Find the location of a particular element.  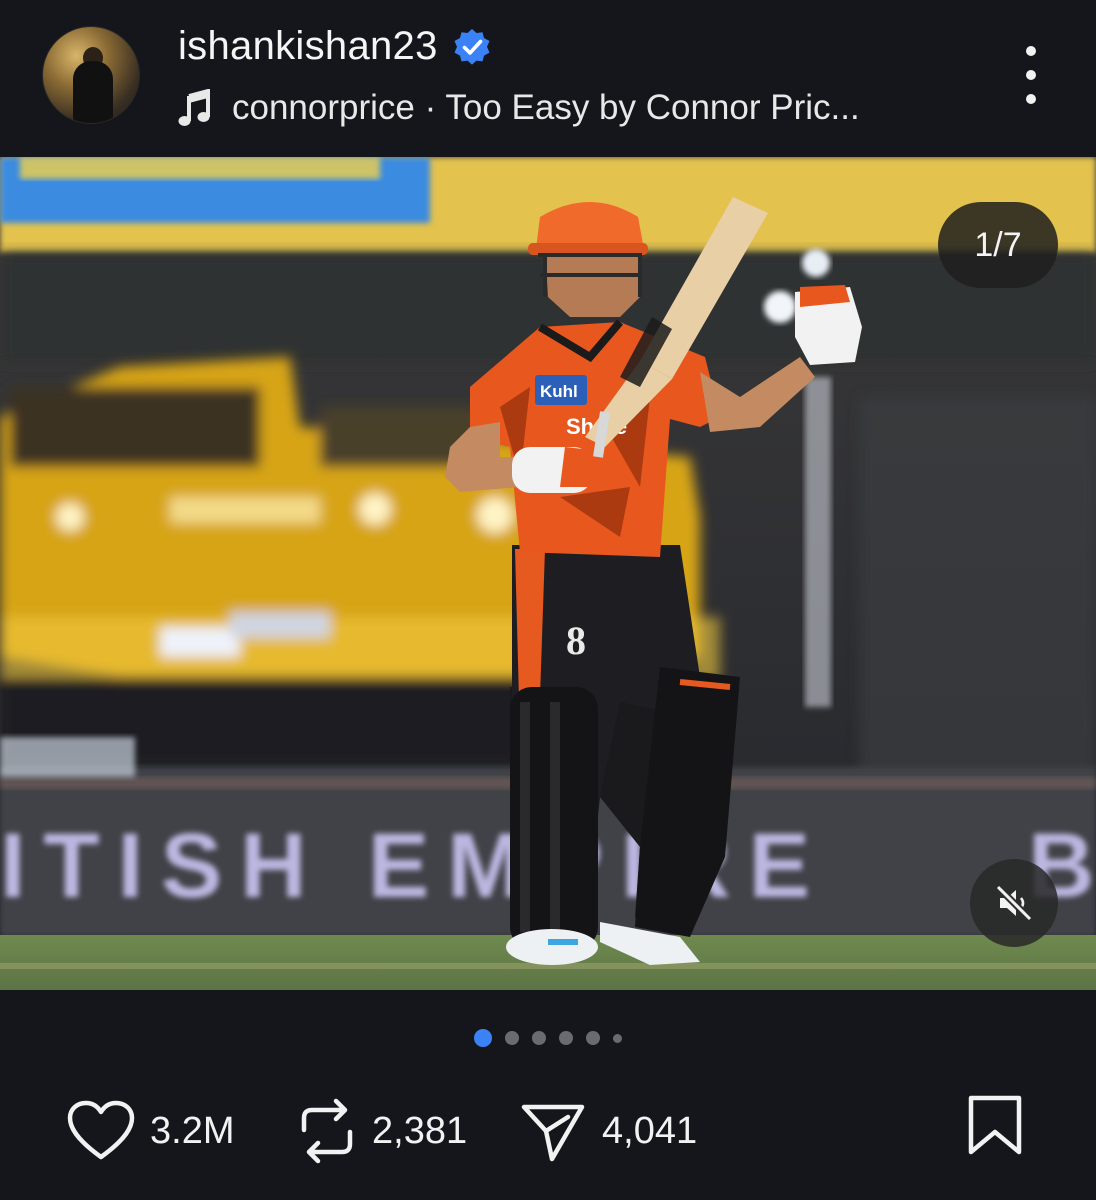

carousel-counter: 1/7 is located at coordinates (998, 245).